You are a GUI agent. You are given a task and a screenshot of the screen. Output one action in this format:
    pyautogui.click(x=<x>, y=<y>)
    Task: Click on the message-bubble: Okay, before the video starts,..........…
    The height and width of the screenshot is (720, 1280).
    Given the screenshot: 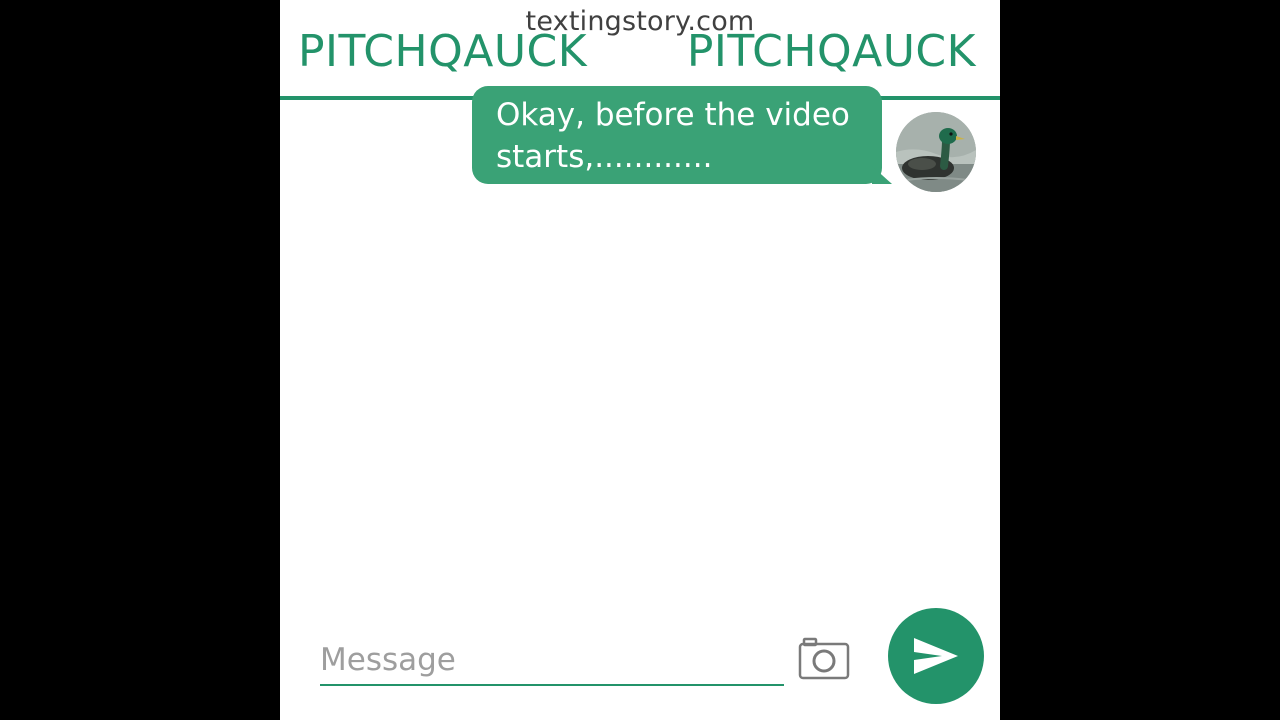 What is the action you would take?
    pyautogui.click(x=677, y=135)
    